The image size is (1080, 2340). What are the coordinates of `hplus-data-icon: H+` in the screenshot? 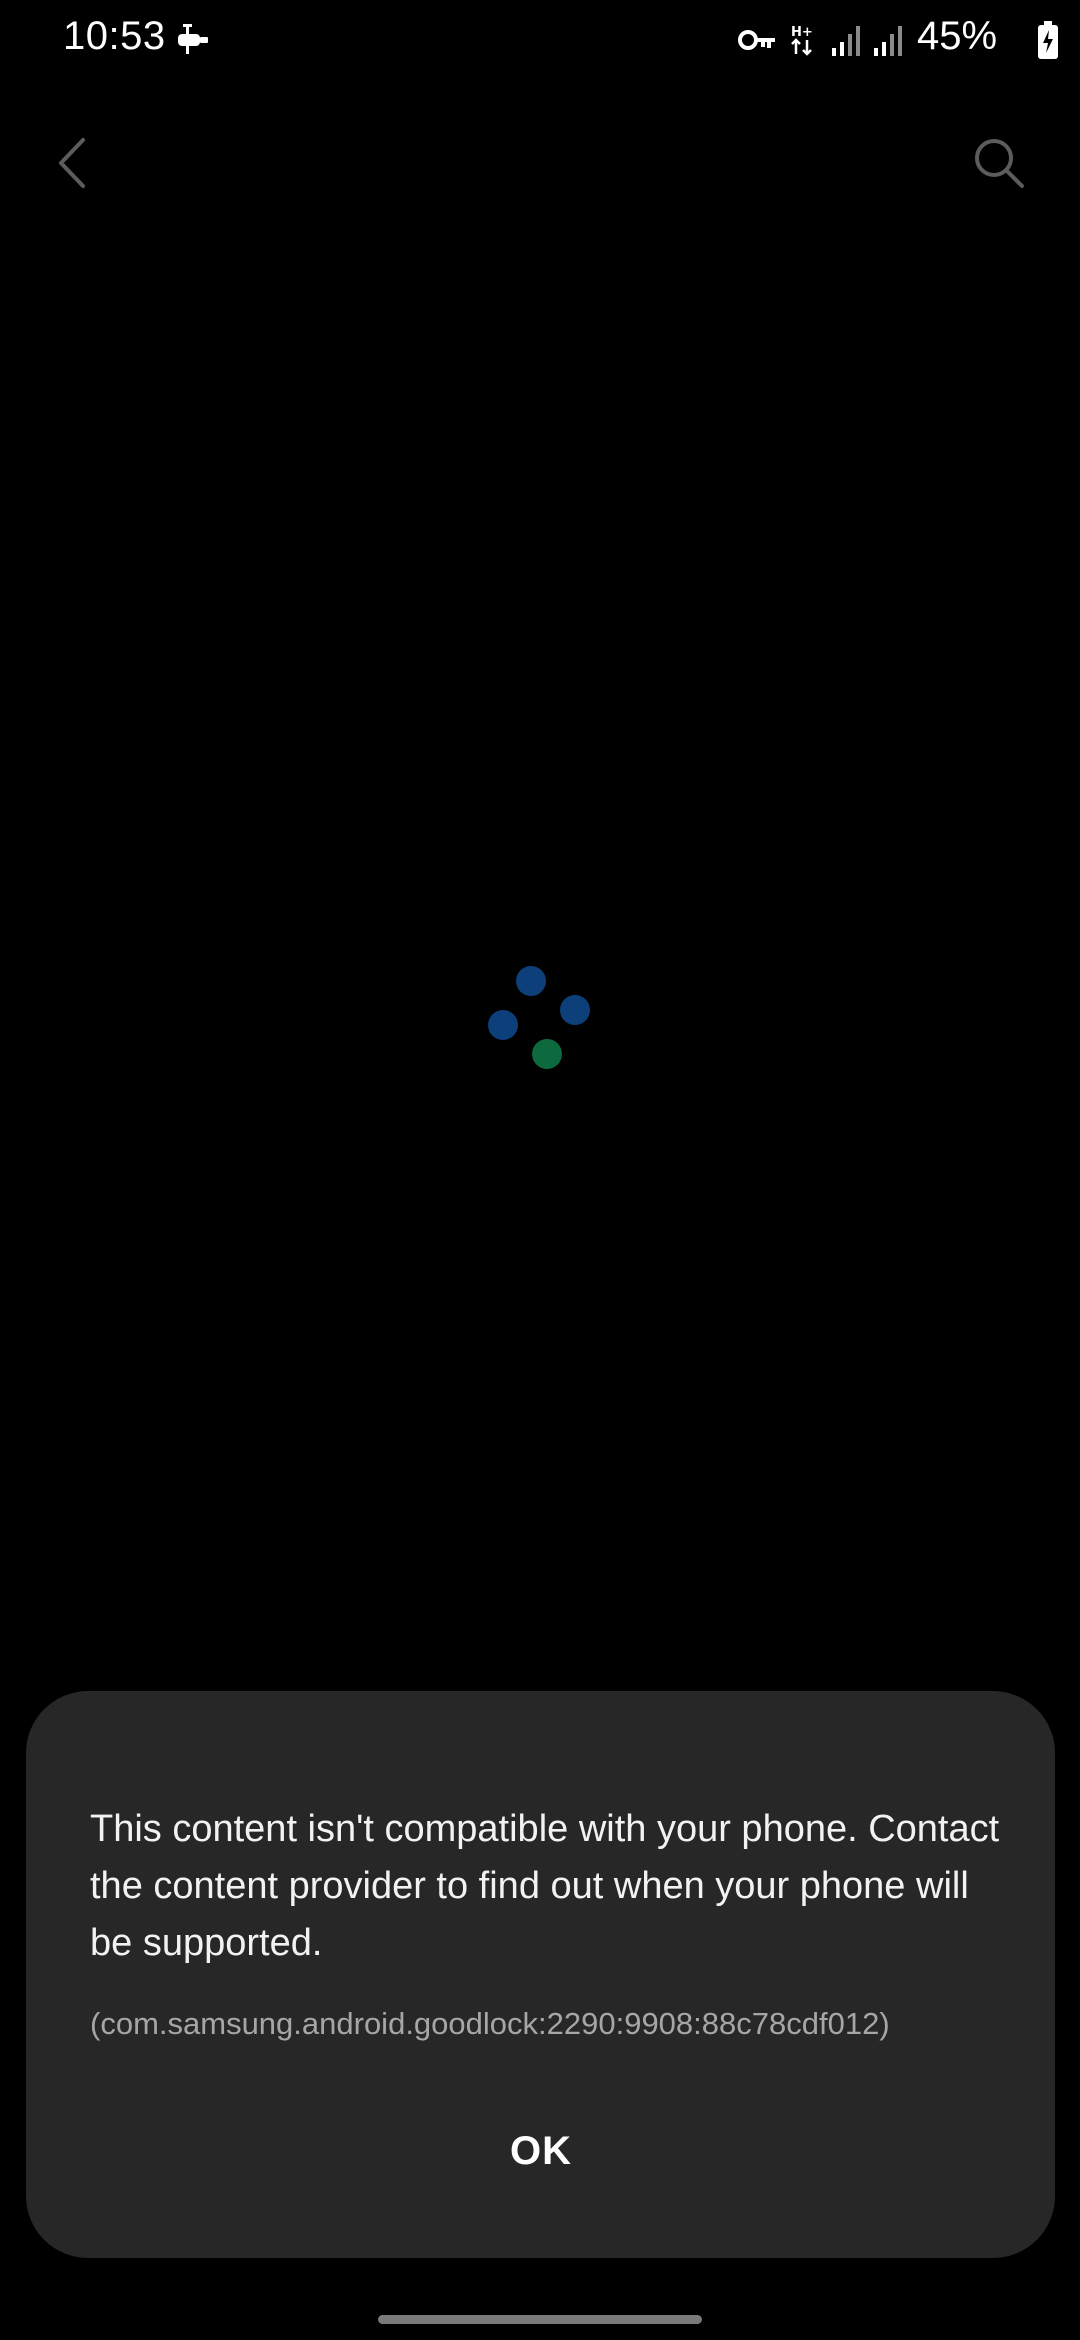 It's located at (803, 42).